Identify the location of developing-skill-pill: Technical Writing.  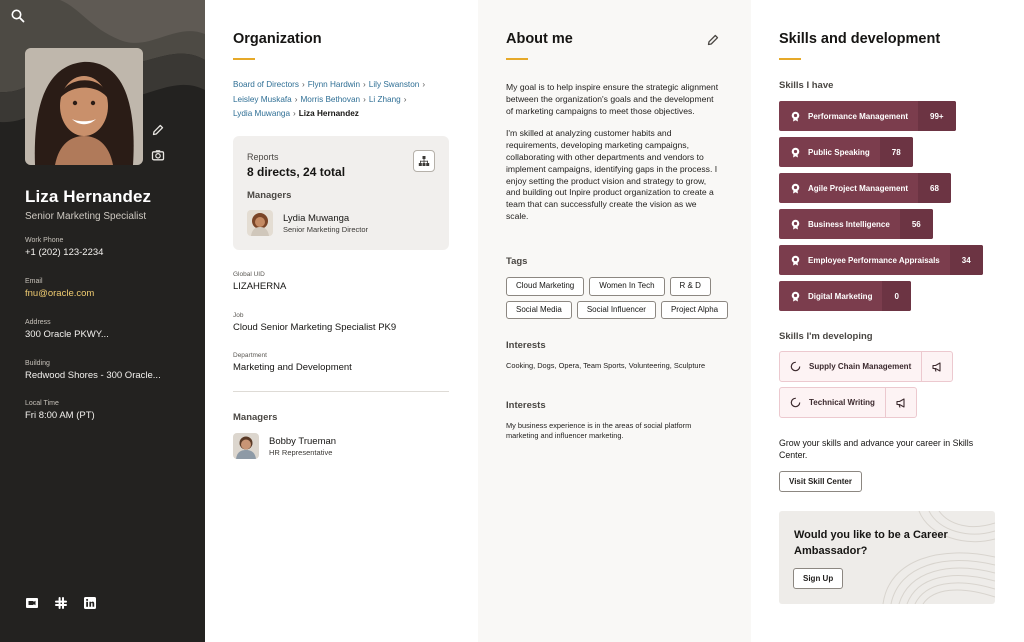
(848, 402).